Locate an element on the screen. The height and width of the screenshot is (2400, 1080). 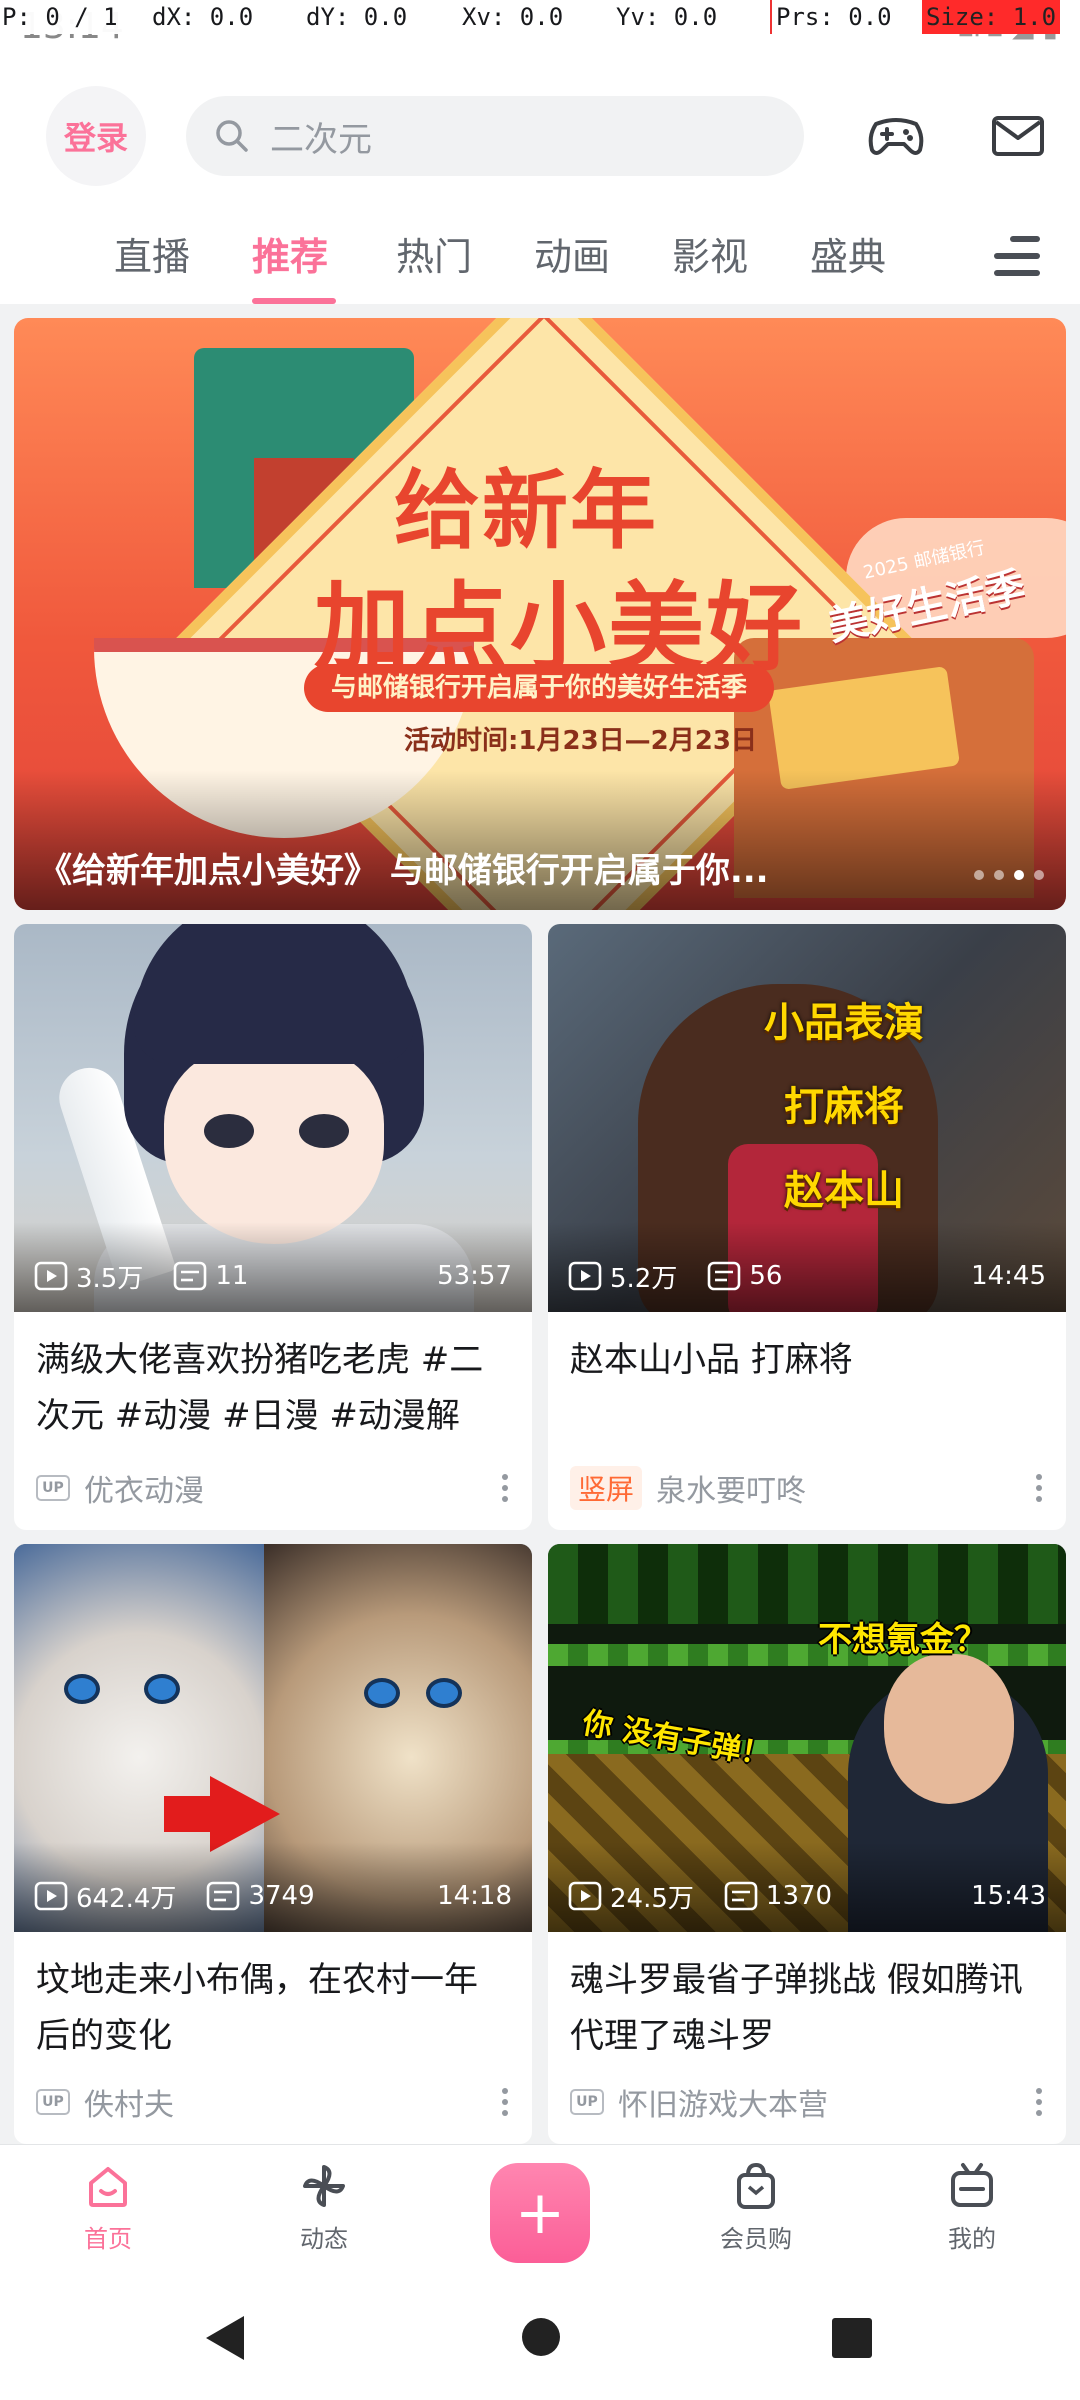
tab-hot: 热门 is located at coordinates (434, 258).